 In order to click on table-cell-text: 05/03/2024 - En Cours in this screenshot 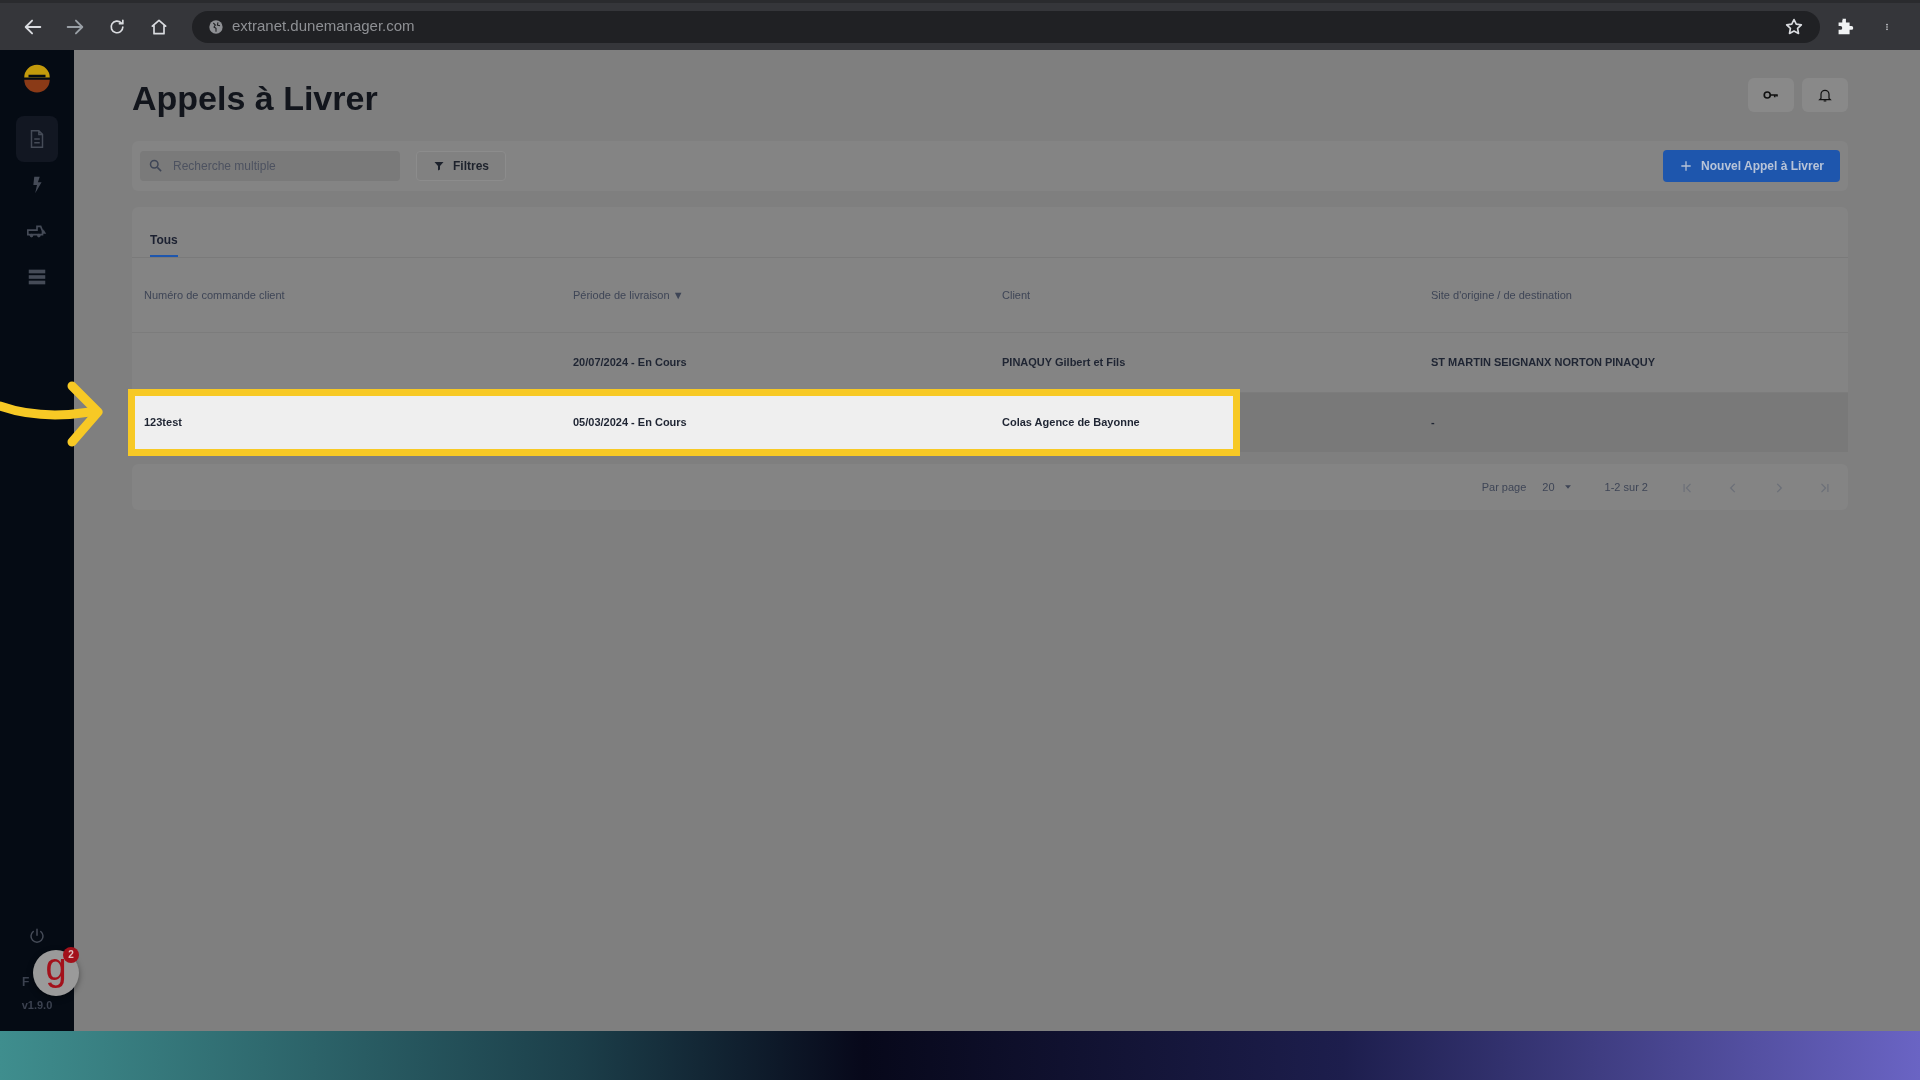, I will do `click(630, 423)`.